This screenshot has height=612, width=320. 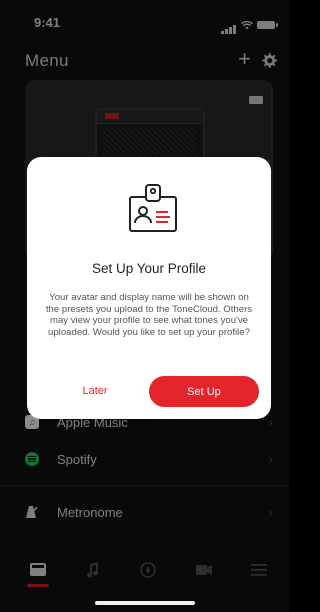 I want to click on later-button: Later, so click(x=95, y=391).